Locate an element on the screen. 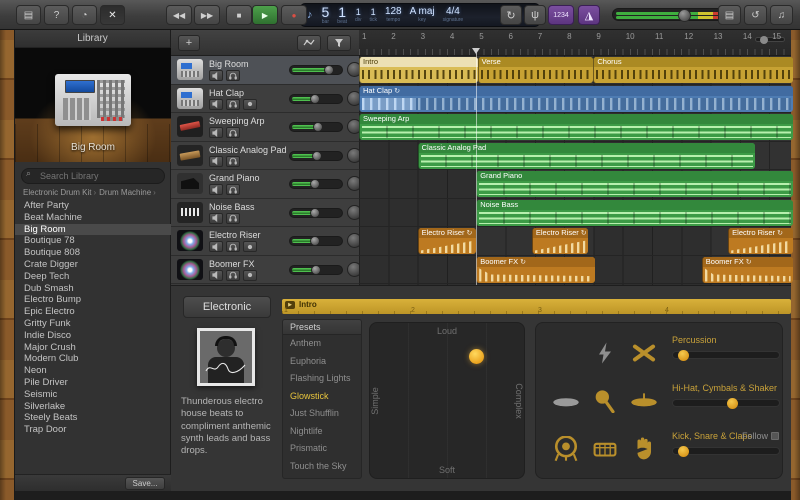  track-header: Noise Bass is located at coordinates (266, 212).